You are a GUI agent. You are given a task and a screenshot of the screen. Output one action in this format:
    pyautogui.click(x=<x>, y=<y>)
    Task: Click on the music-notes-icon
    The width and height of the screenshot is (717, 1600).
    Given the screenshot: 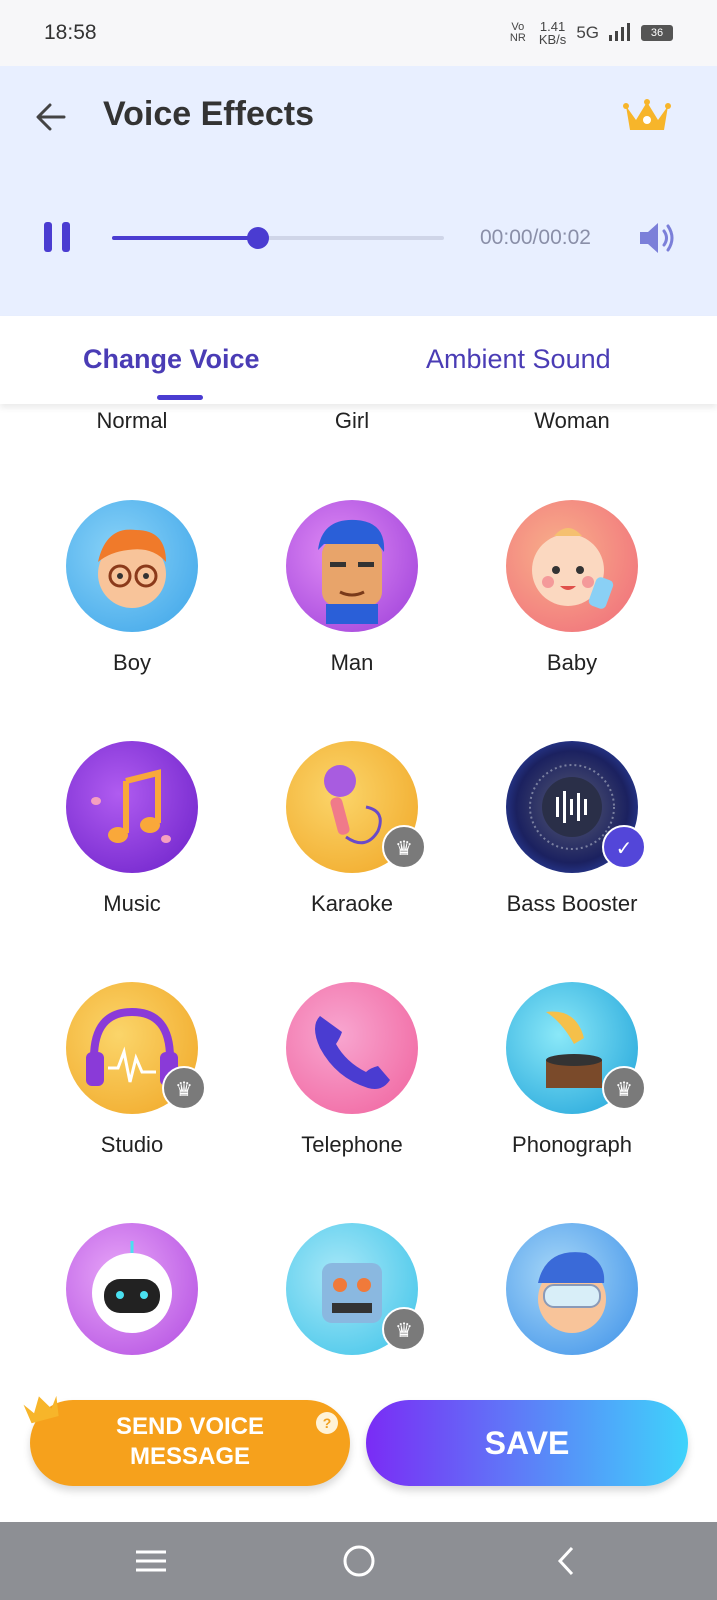 What is the action you would take?
    pyautogui.click(x=132, y=807)
    